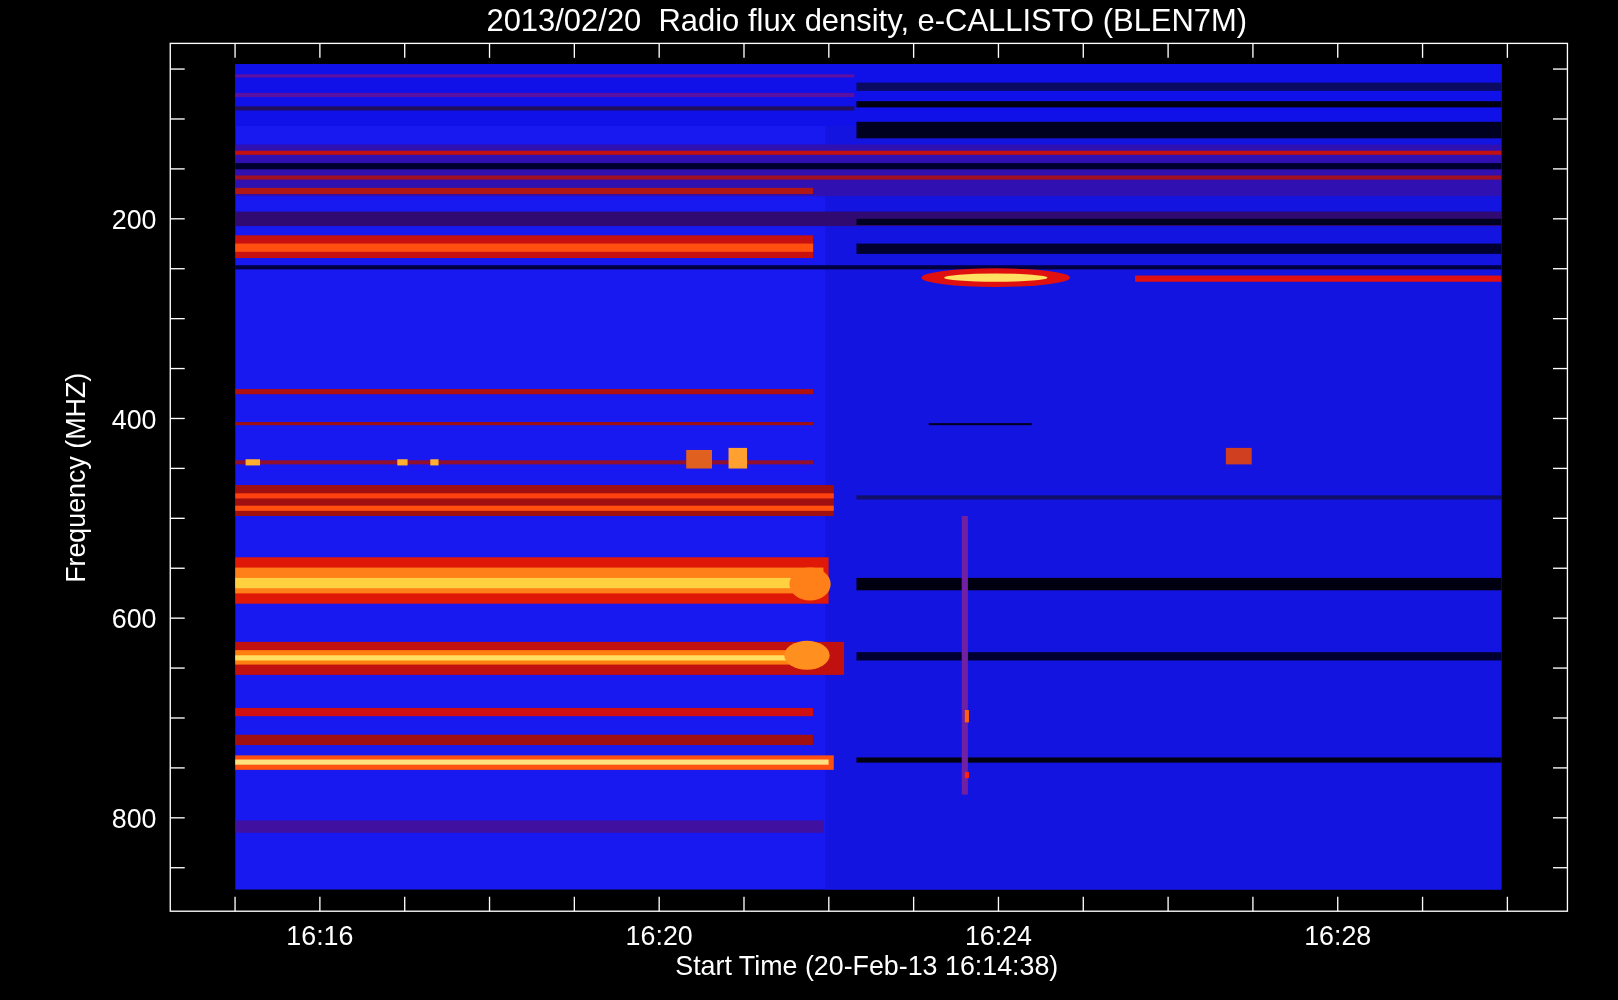  Describe the element at coordinates (134, 619) in the screenshot. I see `y-tick-label: 600` at that location.